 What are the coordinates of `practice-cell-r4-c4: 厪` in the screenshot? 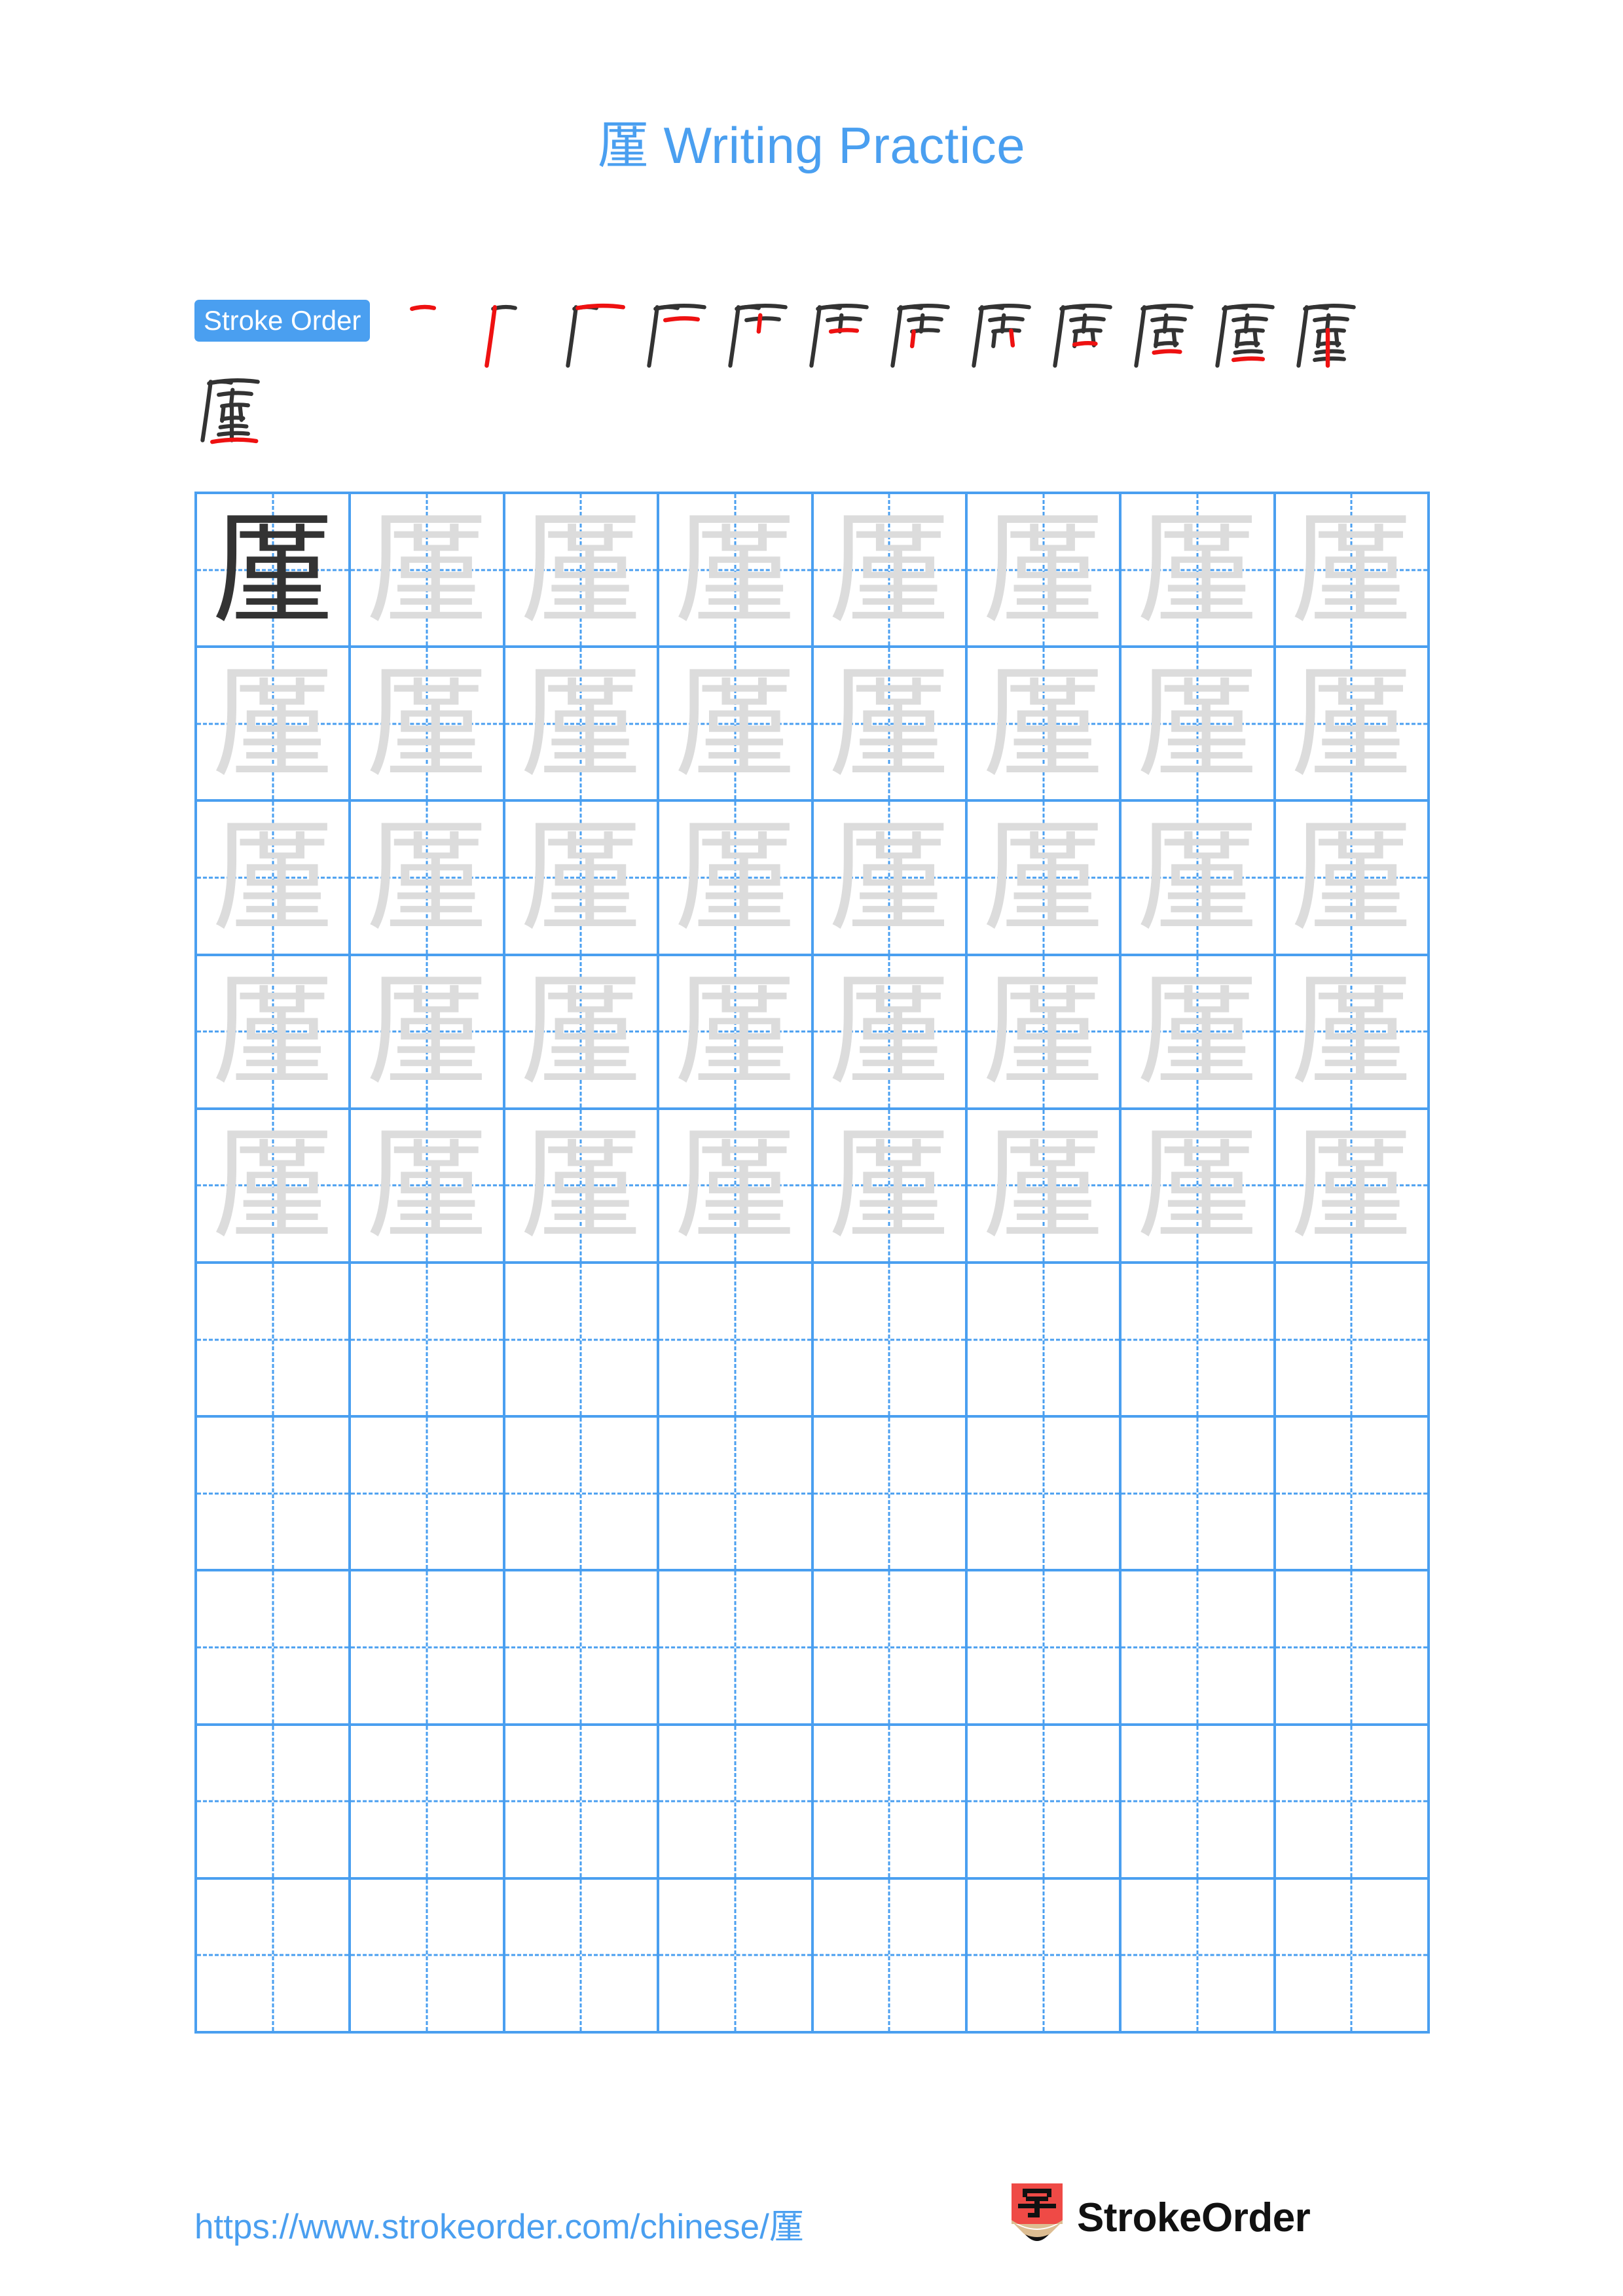 It's located at (736, 1033).